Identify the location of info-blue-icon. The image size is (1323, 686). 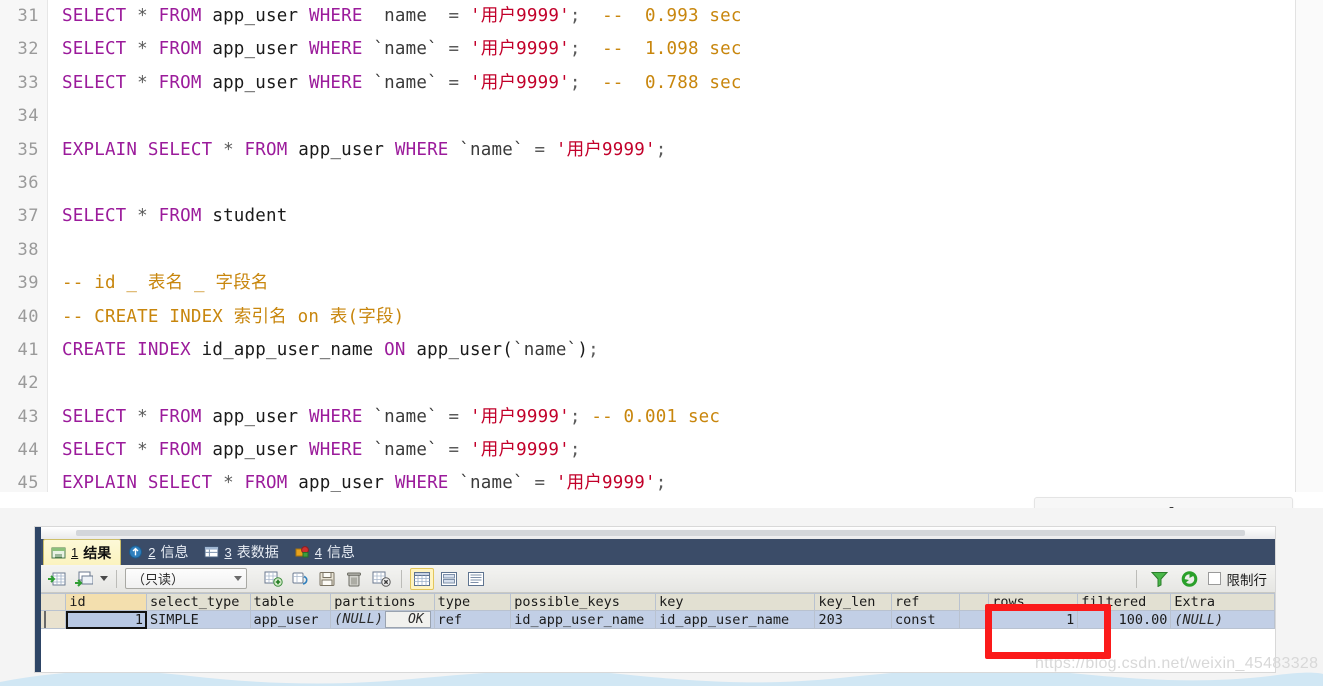
(135, 552).